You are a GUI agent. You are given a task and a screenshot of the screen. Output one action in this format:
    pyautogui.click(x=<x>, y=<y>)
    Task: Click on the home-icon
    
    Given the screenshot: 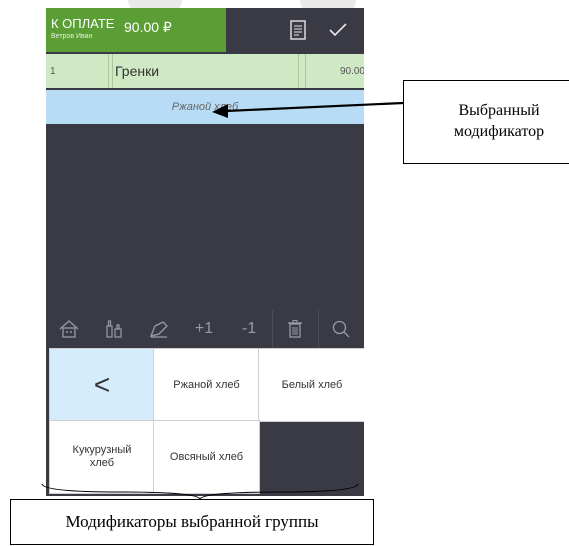 What is the action you would take?
    pyautogui.click(x=68, y=329)
    